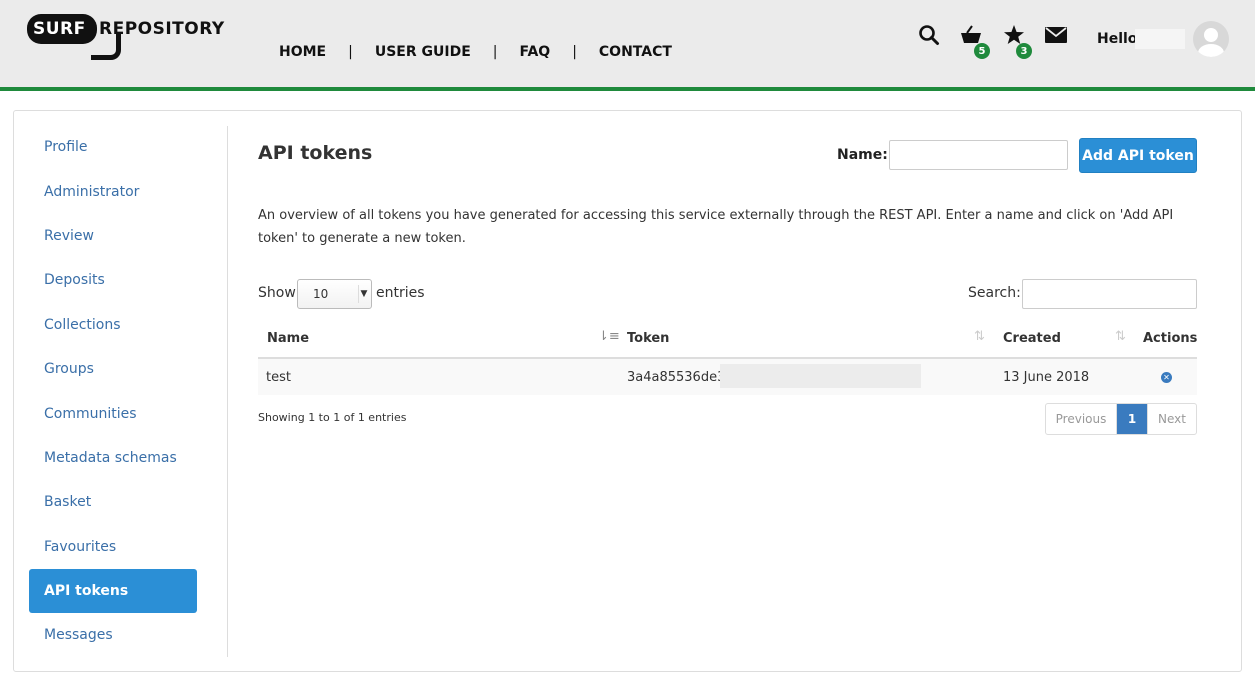 This screenshot has height=687, width=1255. What do you see at coordinates (680, 377) in the screenshot?
I see `token-value-cell: 3a4a85536de3a` at bounding box center [680, 377].